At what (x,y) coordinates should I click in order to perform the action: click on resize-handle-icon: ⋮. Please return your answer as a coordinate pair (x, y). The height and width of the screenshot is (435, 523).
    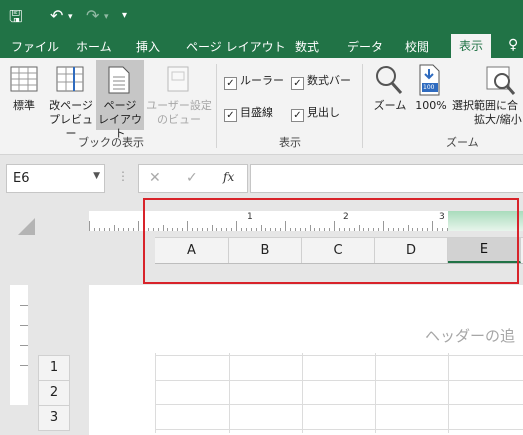
    Looking at the image, I should click on (123, 176).